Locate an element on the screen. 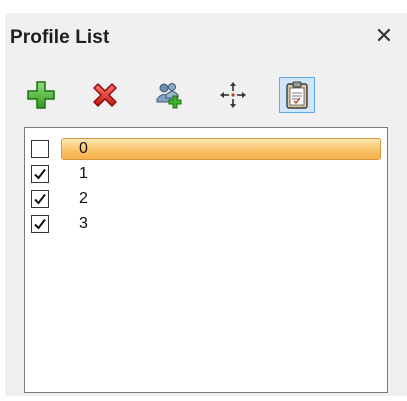 The image size is (407, 401). move-arrows-icon is located at coordinates (233, 95).